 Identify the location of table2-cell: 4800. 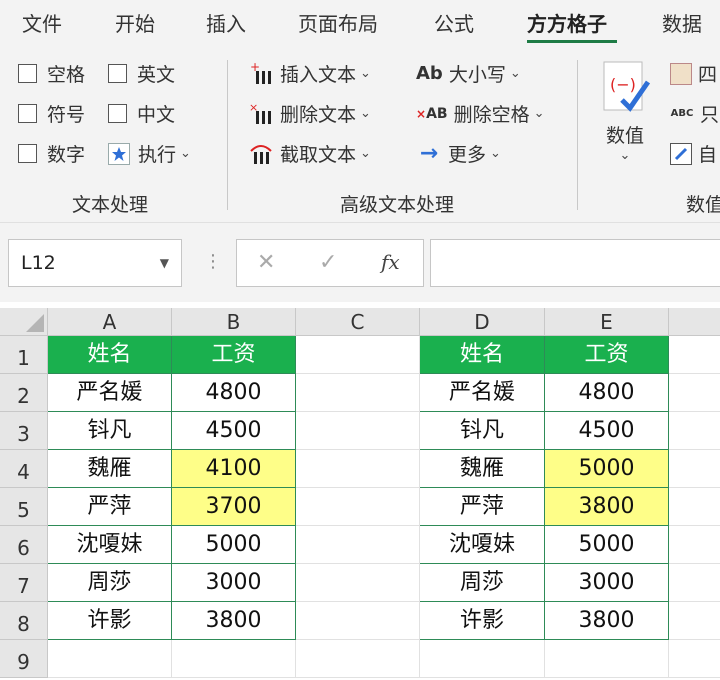
(607, 393).